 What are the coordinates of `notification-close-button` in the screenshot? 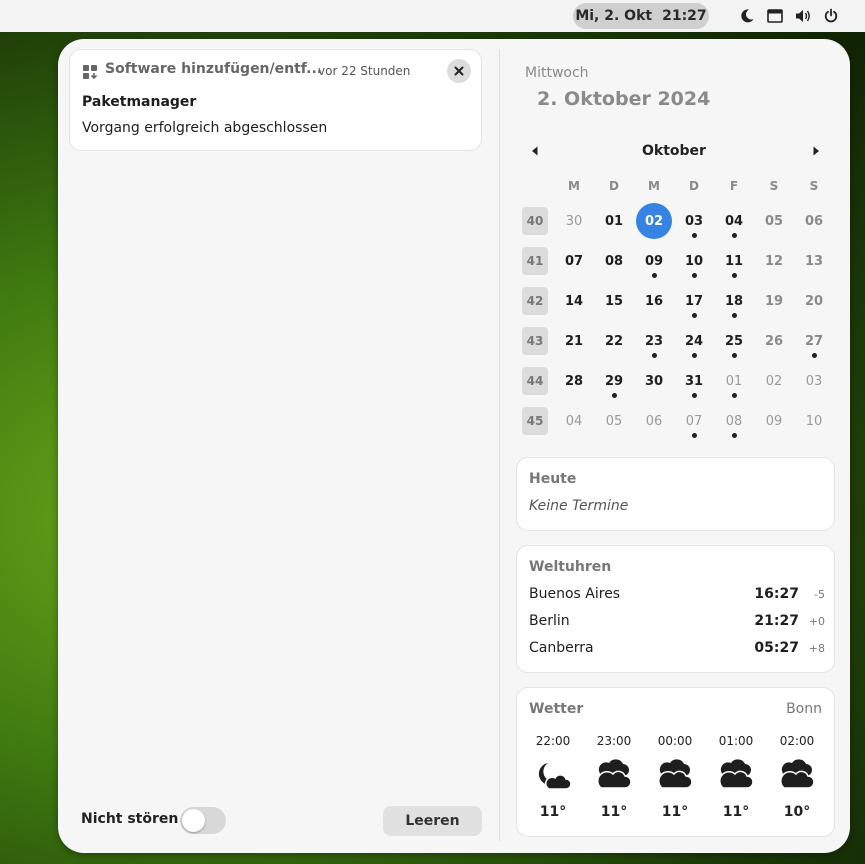 It's located at (459, 71).